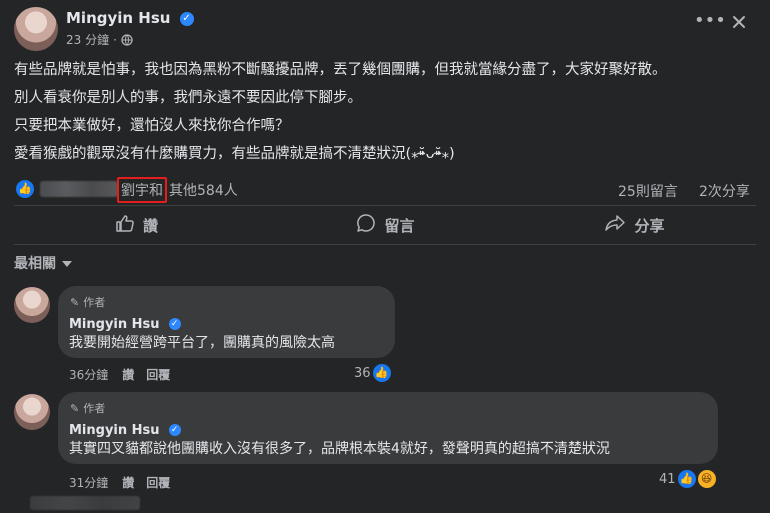 The image size is (770, 513). Describe the element at coordinates (234, 154) in the screenshot. I see `post-line: 愛看猴戲的觀眾沒有什麼購買力，有些品牌就是搞不清楚狀況(⁎⁍̴̆ᴗ⁍̴̆⁎)` at that location.